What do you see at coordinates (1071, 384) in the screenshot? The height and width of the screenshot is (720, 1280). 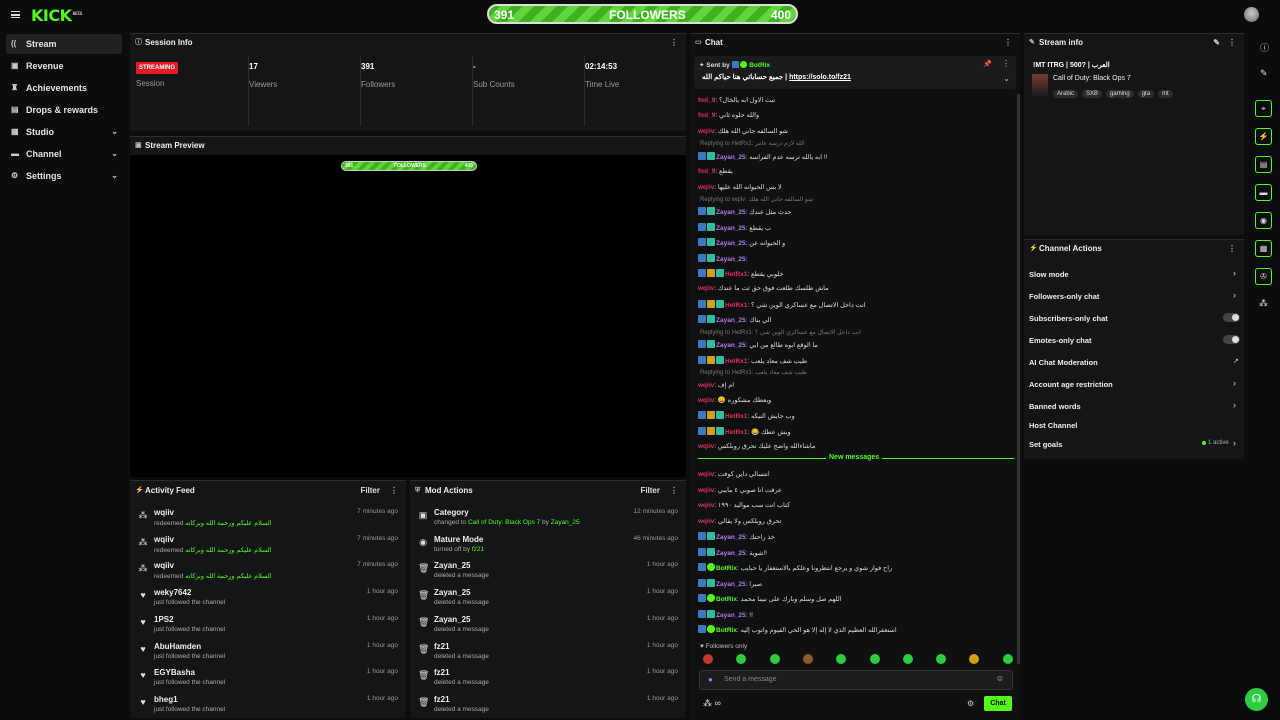 I see `channel-action-account-age-restriction: Account age restriction` at bounding box center [1071, 384].